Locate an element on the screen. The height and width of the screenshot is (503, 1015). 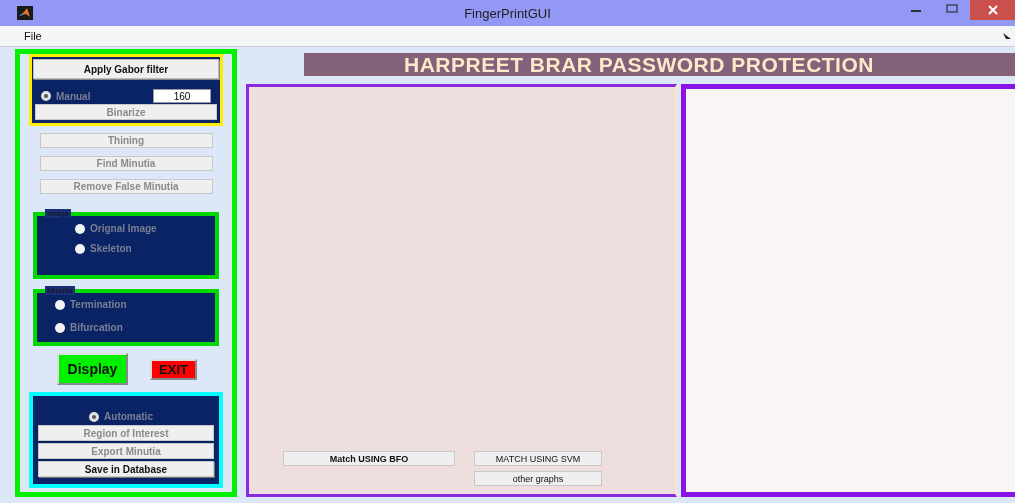
app-icon is located at coordinates (25, 13).